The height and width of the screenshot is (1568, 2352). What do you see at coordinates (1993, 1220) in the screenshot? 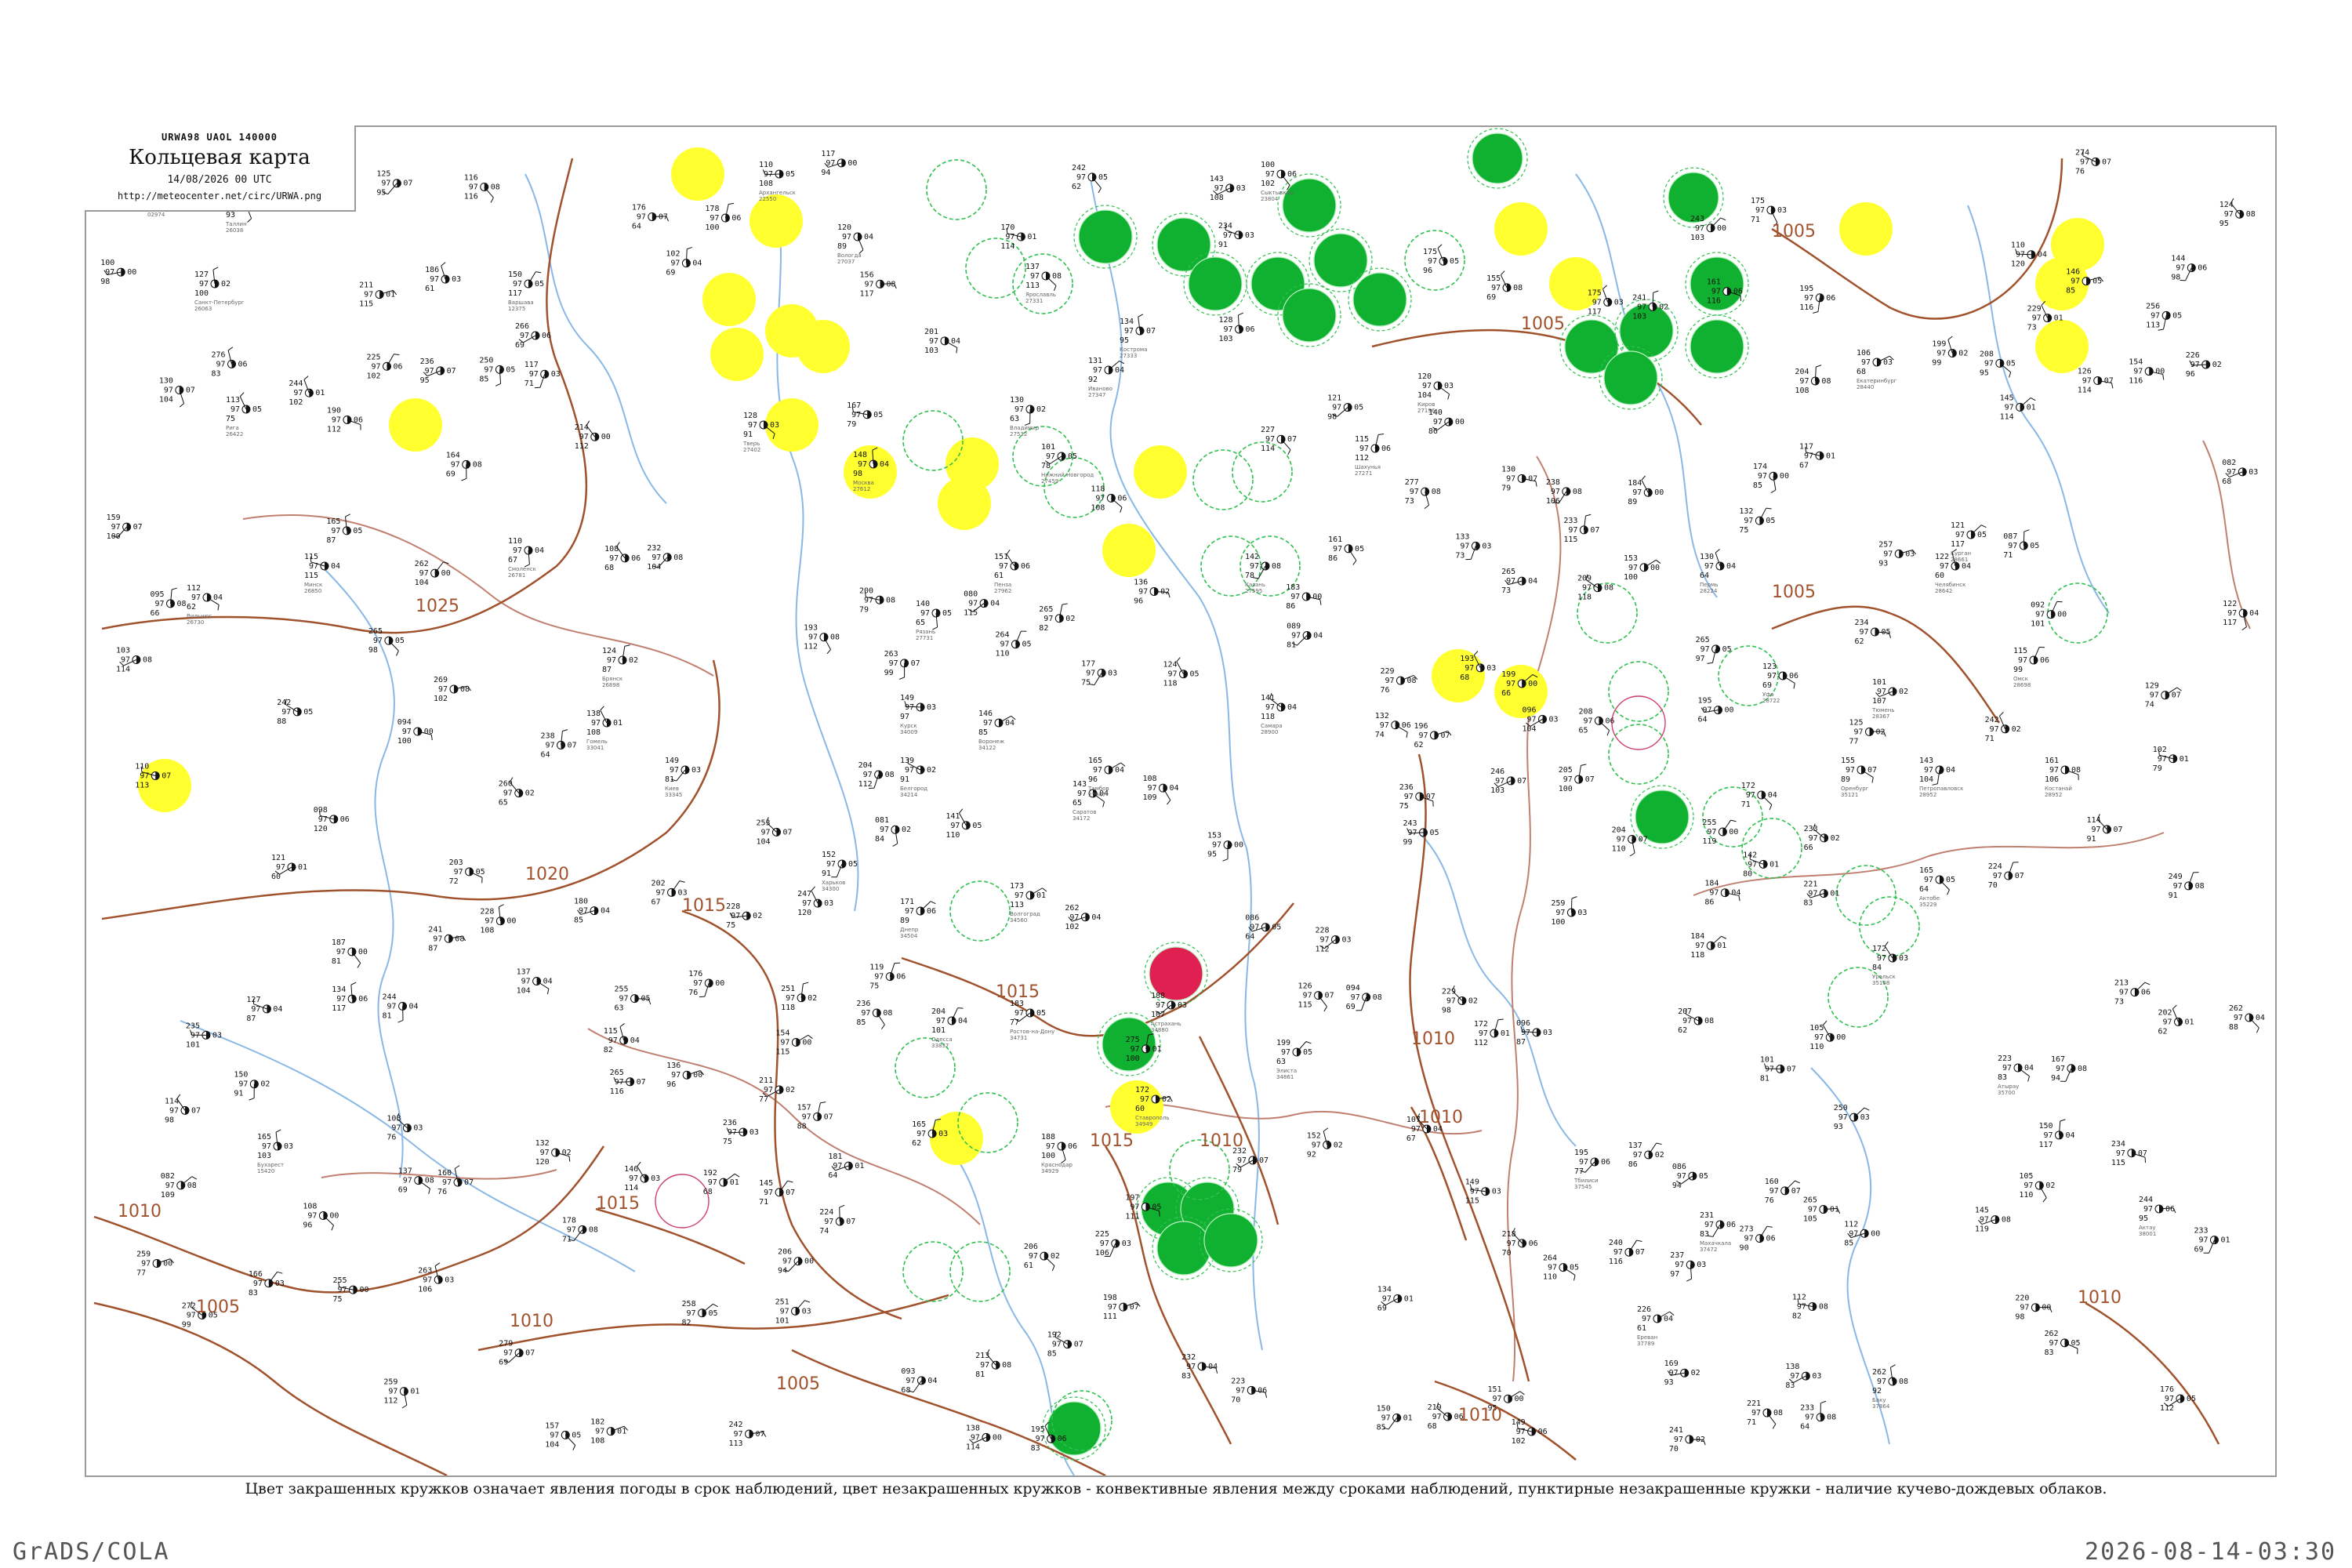
I see `station-plot: 14597 08119` at bounding box center [1993, 1220].